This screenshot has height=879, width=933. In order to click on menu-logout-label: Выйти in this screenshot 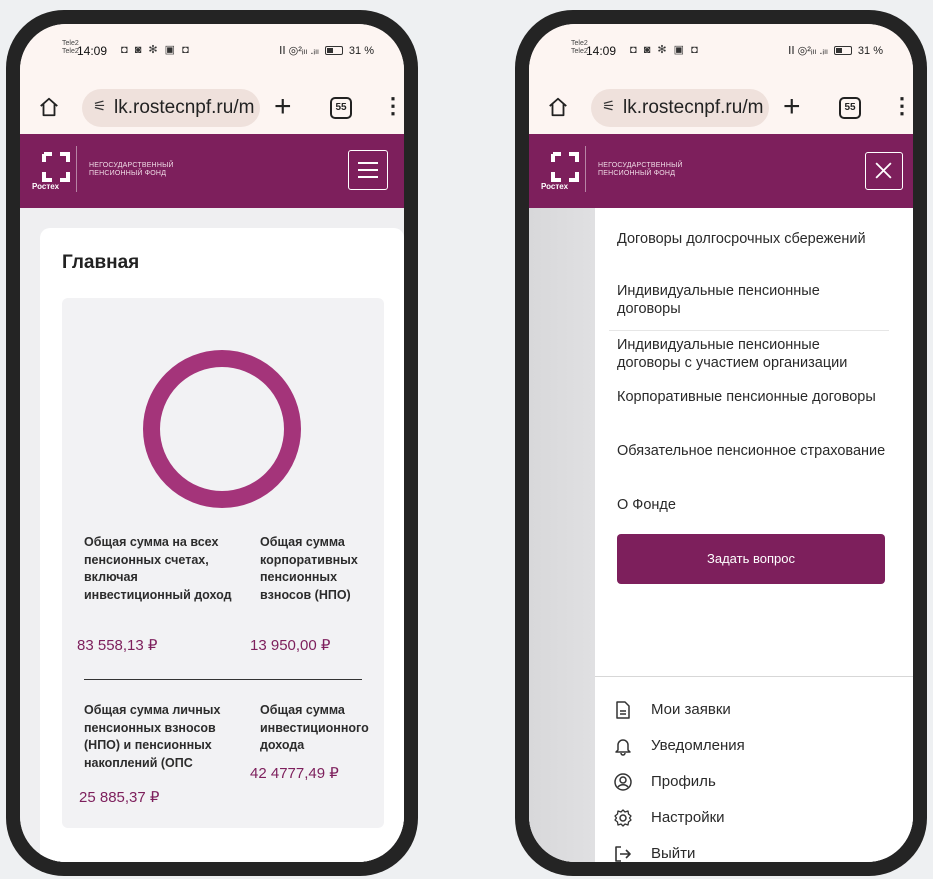, I will do `click(673, 853)`.